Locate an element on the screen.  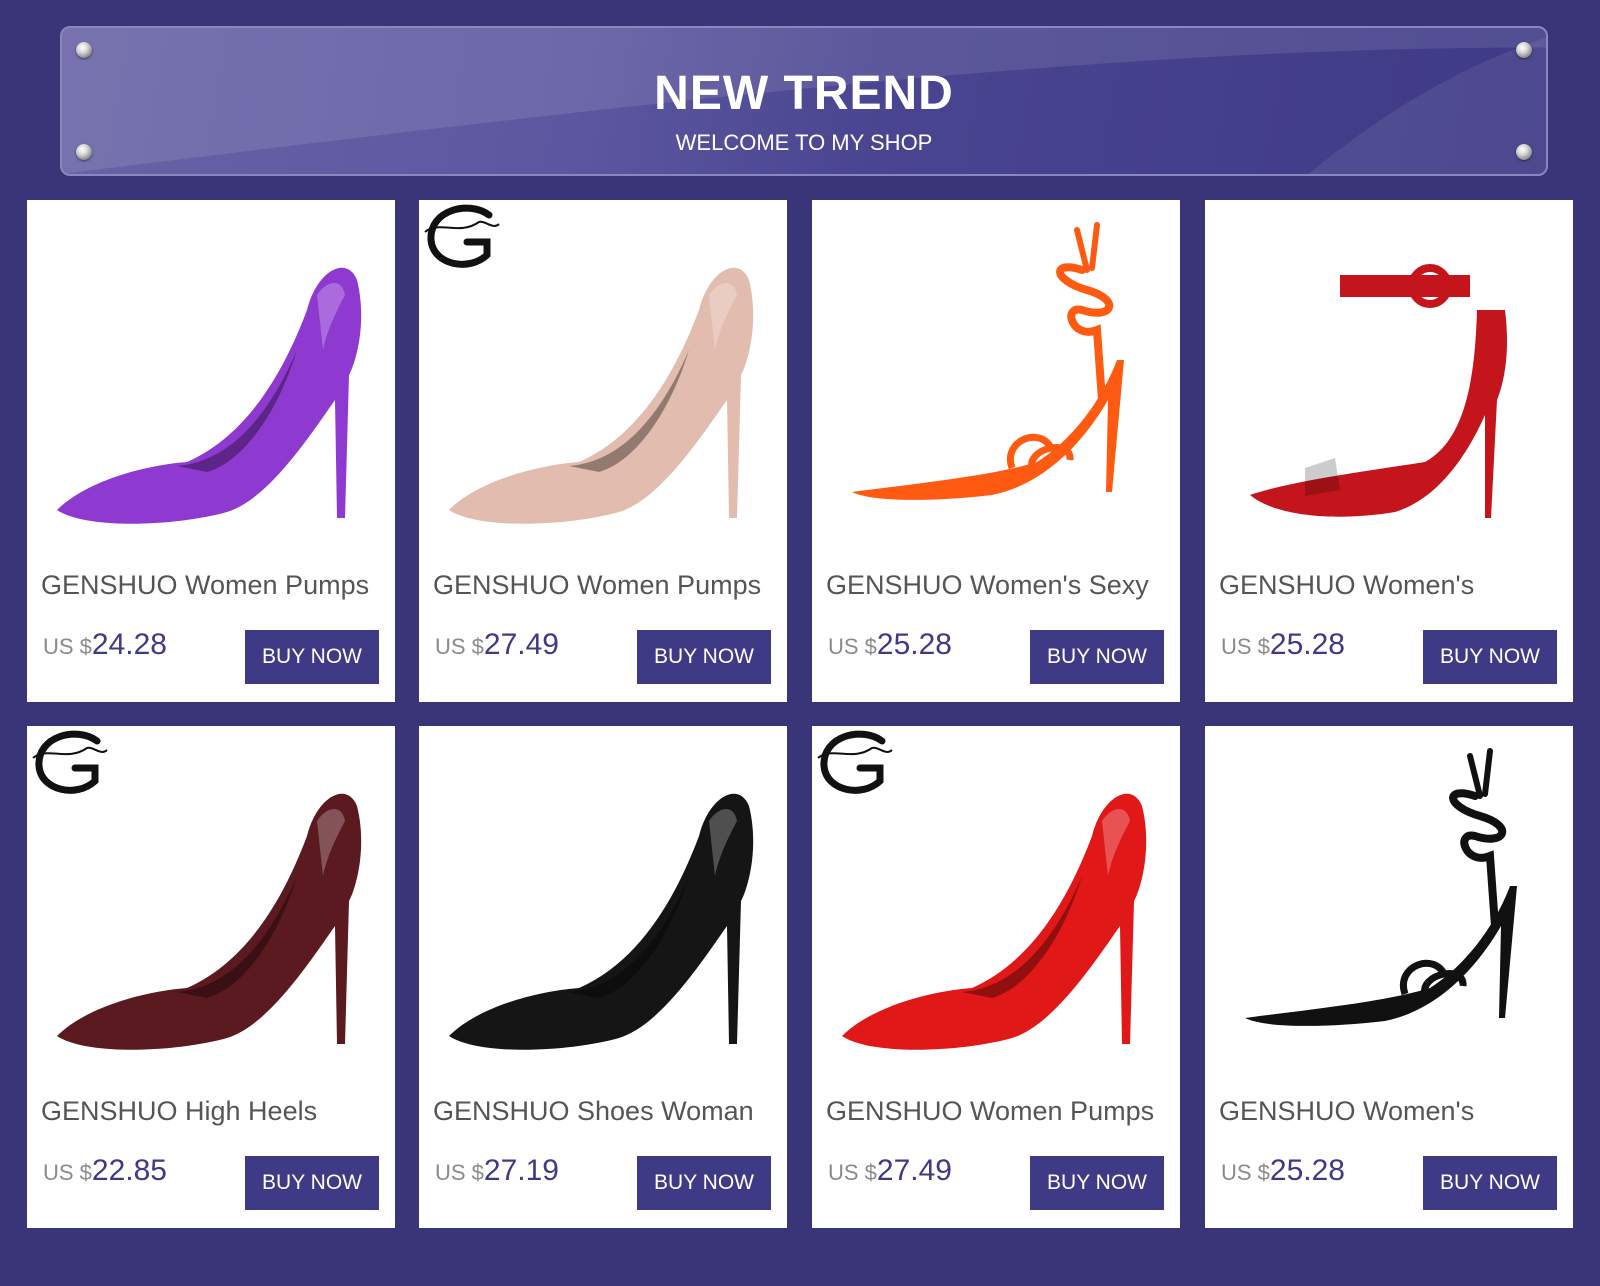
product-card: GENSHUO Women's Sexy US $25.28 BUY NOW is located at coordinates (996, 451).